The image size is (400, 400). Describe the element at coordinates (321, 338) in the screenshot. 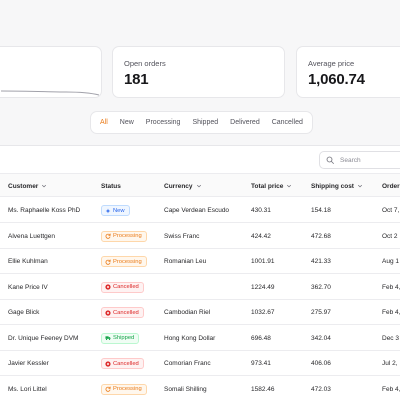

I see `cell-shipping-cost: 342.04` at that location.